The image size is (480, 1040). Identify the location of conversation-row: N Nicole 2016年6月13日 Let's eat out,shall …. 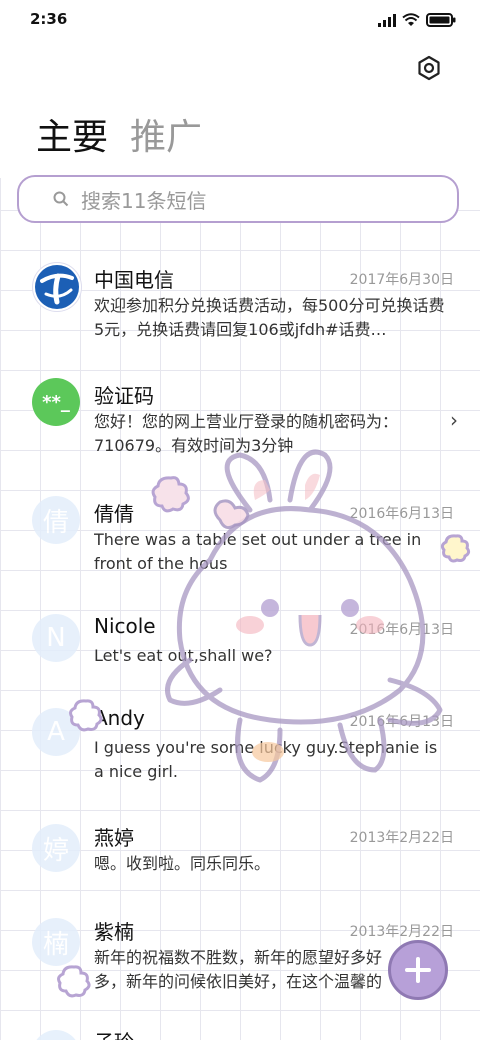
(240, 646).